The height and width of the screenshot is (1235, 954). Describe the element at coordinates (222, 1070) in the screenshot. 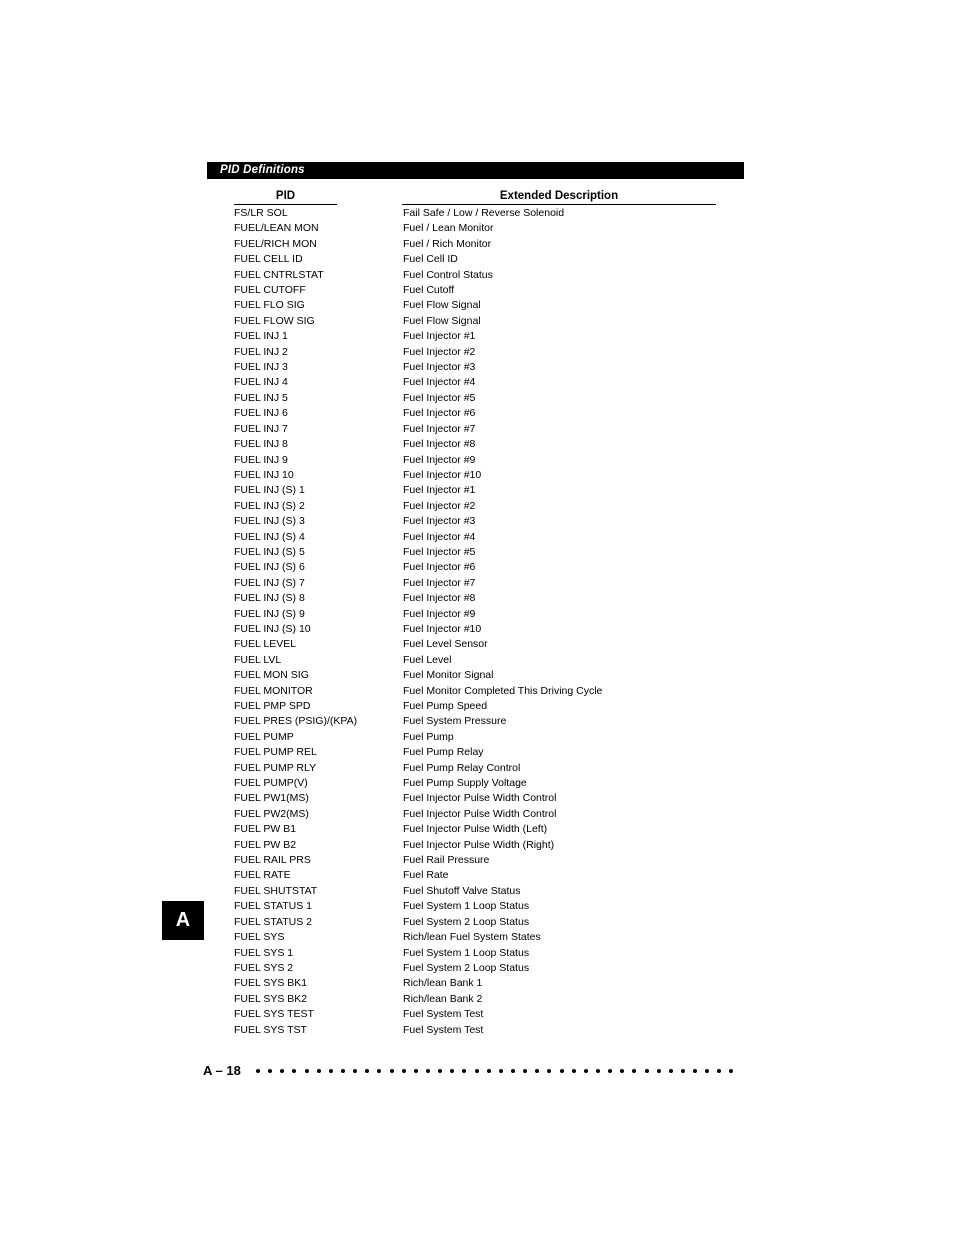

I see `page-number: A – 18` at that location.